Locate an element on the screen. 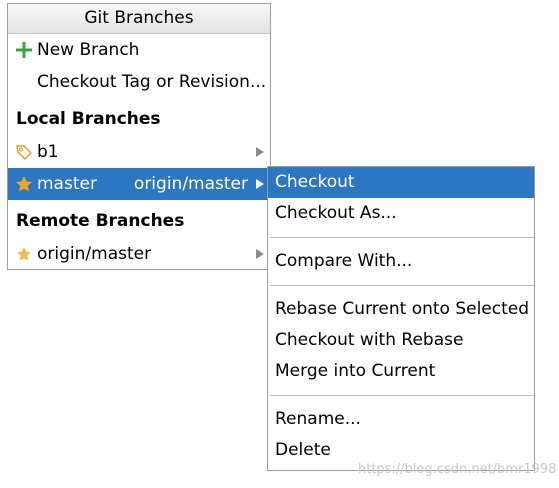 The height and width of the screenshot is (488, 559). watermark: https://blog.csdn.net/bmr1998 is located at coordinates (457, 469).